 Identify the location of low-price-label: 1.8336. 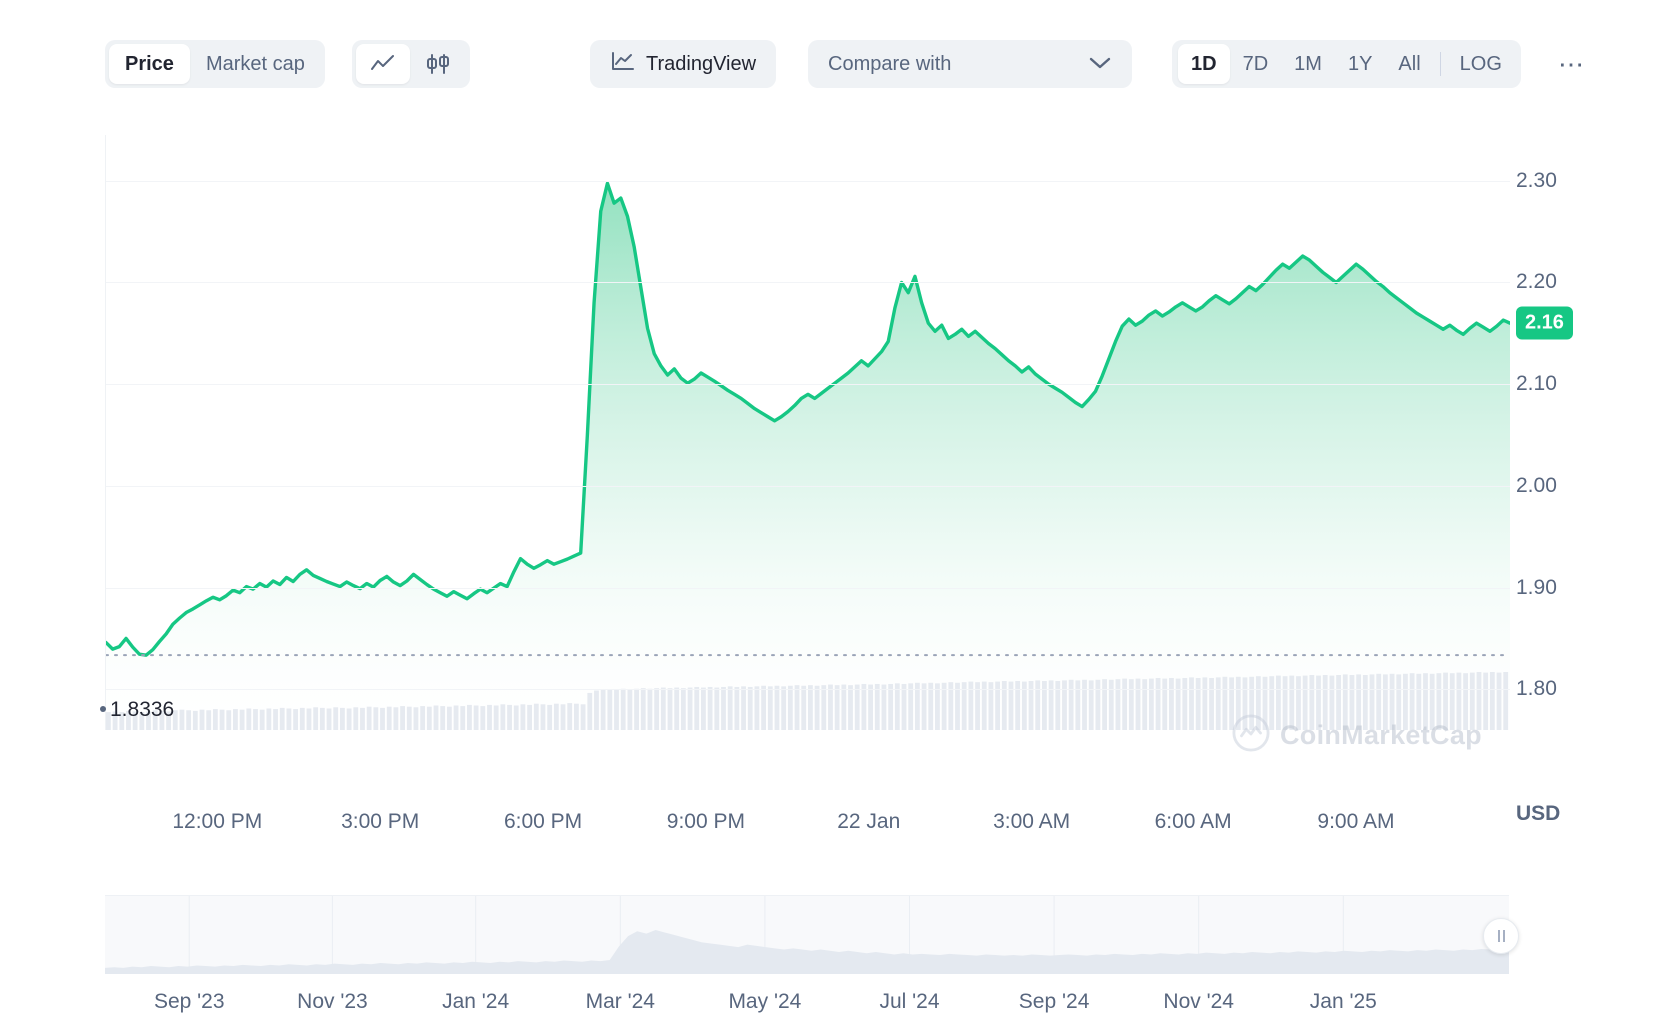
(142, 709).